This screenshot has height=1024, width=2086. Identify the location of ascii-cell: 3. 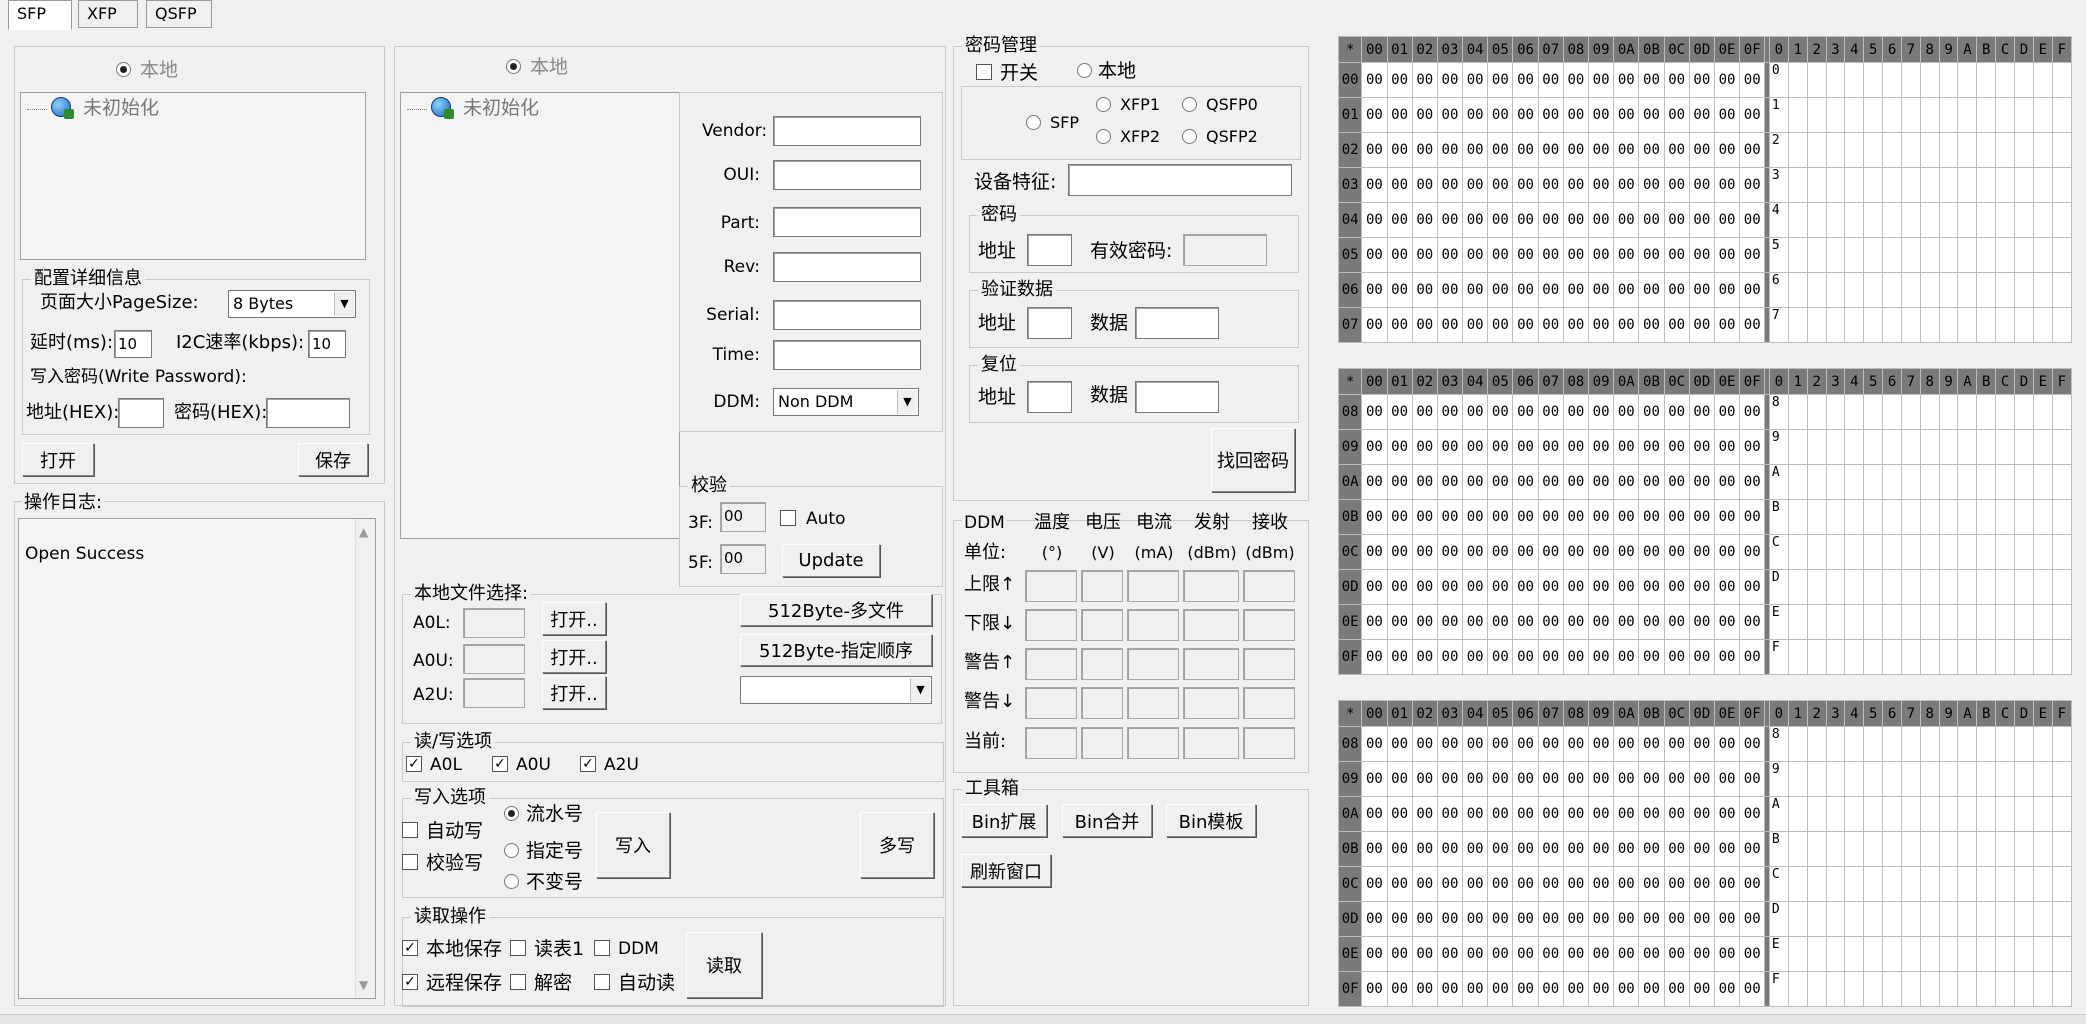
(1778, 185).